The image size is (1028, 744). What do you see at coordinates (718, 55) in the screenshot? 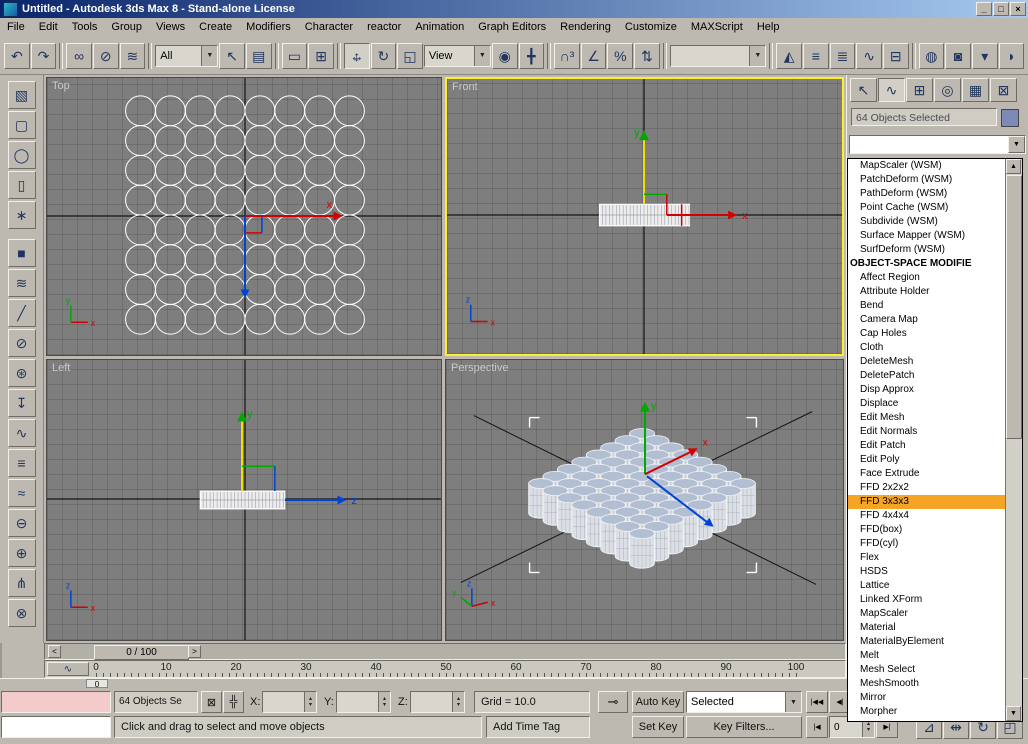
I see `named-selection-sets-combo: ▼` at bounding box center [718, 55].